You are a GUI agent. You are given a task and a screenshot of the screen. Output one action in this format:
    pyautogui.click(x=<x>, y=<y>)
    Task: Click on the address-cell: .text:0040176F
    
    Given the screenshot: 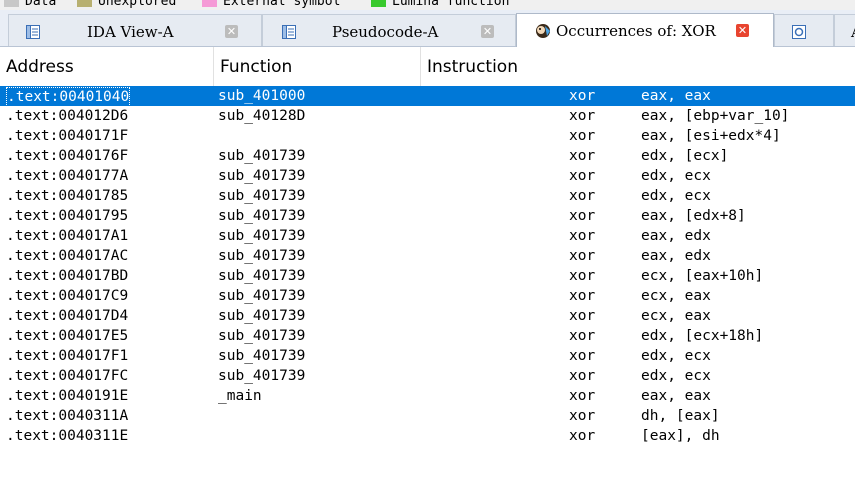 What is the action you would take?
    pyautogui.click(x=67, y=156)
    